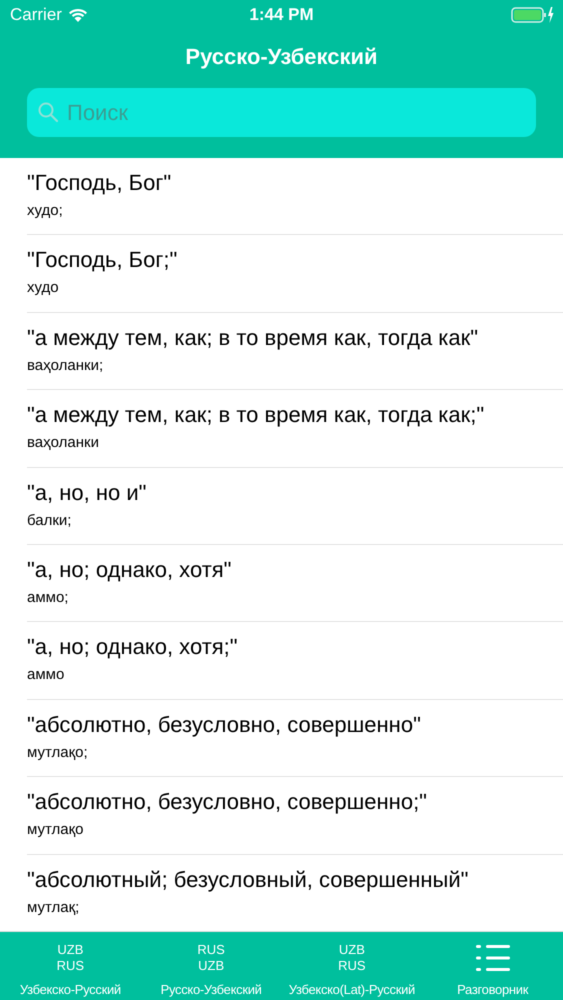 Image resolution: width=563 pixels, height=1000 pixels. I want to click on entry-term: "а между тем, как; в то время как, тогда как;", so click(256, 415).